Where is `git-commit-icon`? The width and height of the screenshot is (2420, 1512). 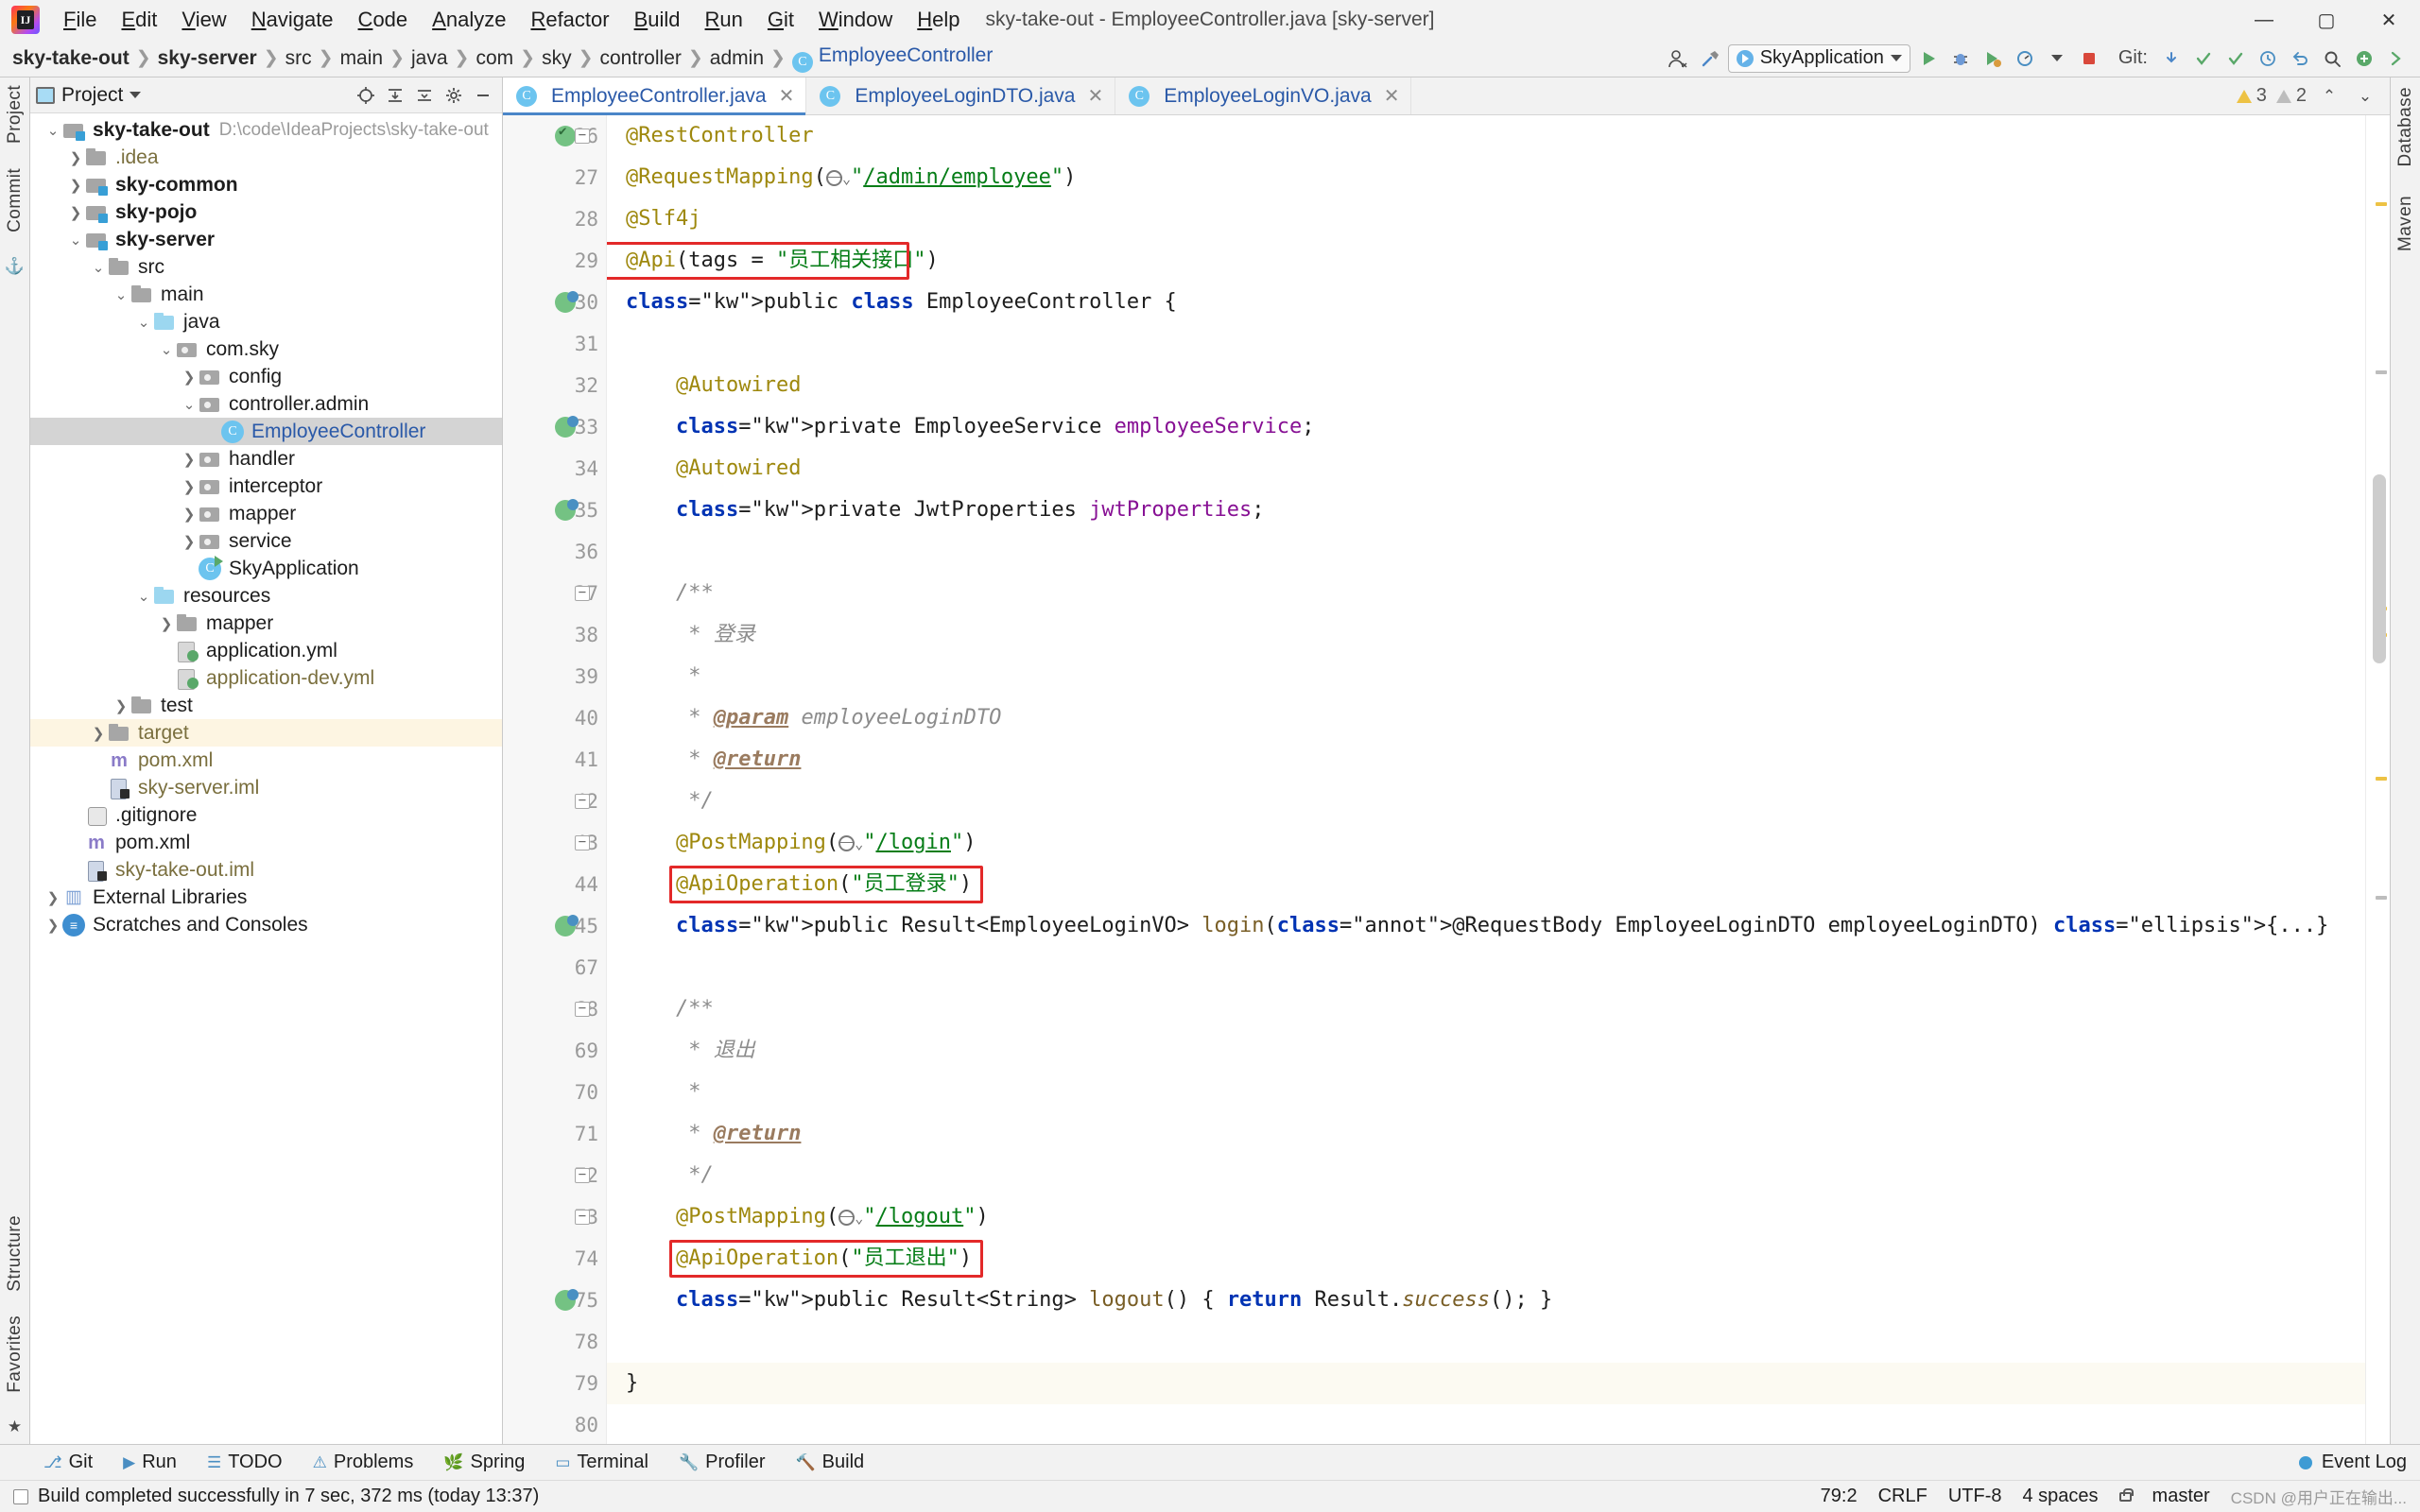
git-commit-icon is located at coordinates (2203, 58).